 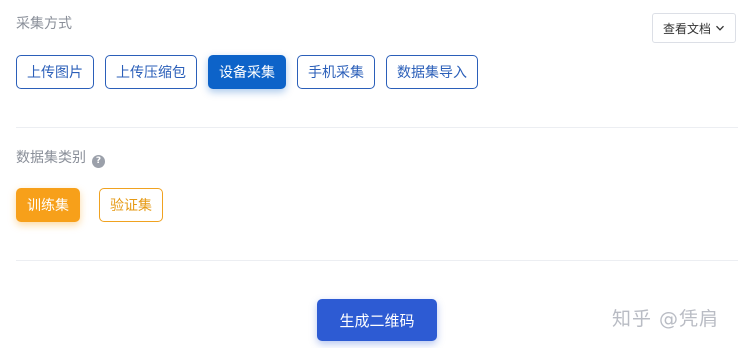 I want to click on device-capture-button: 设备采集, so click(x=247, y=72).